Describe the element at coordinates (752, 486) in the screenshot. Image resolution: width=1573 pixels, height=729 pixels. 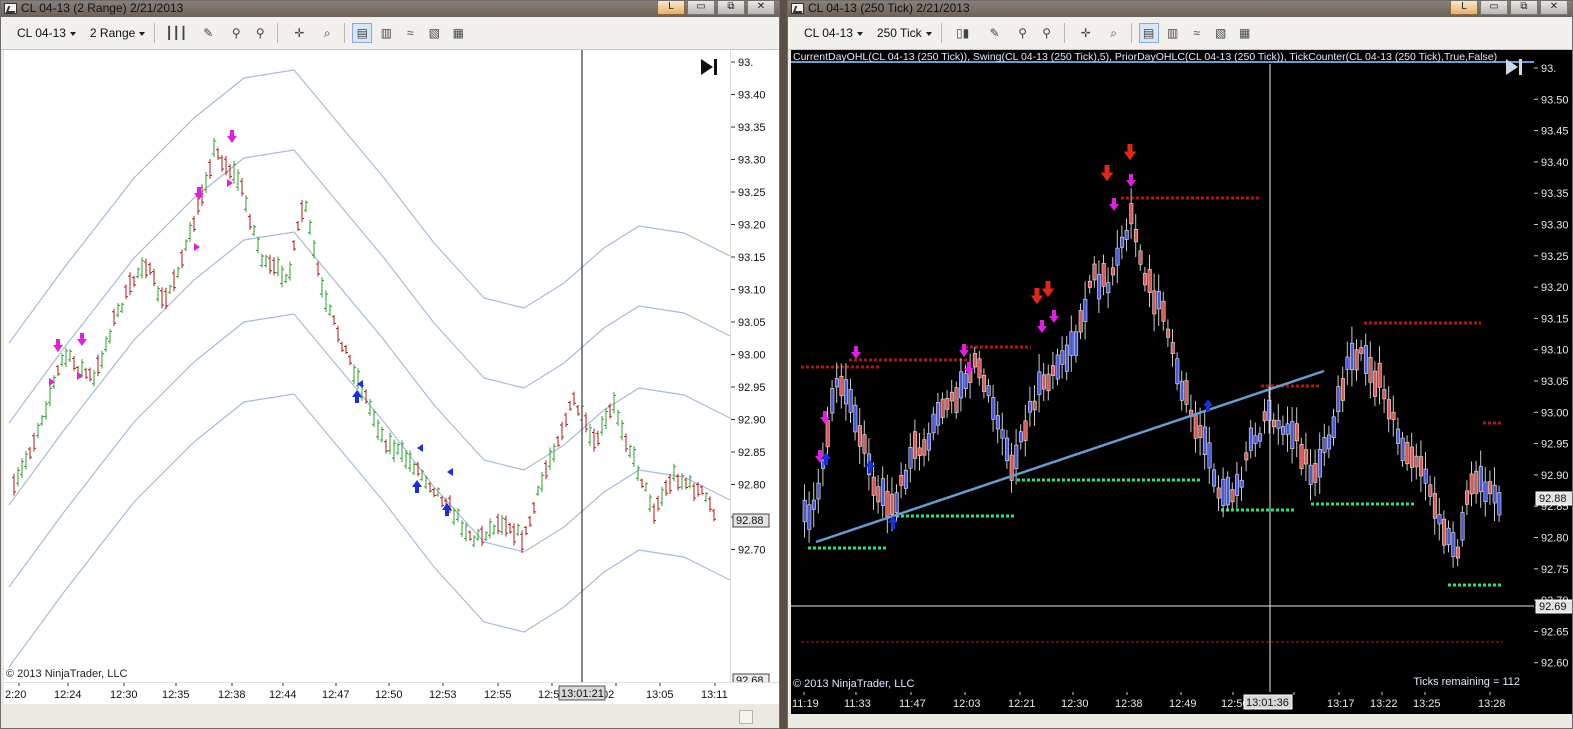
I see `price-tick-label: 92.80` at that location.